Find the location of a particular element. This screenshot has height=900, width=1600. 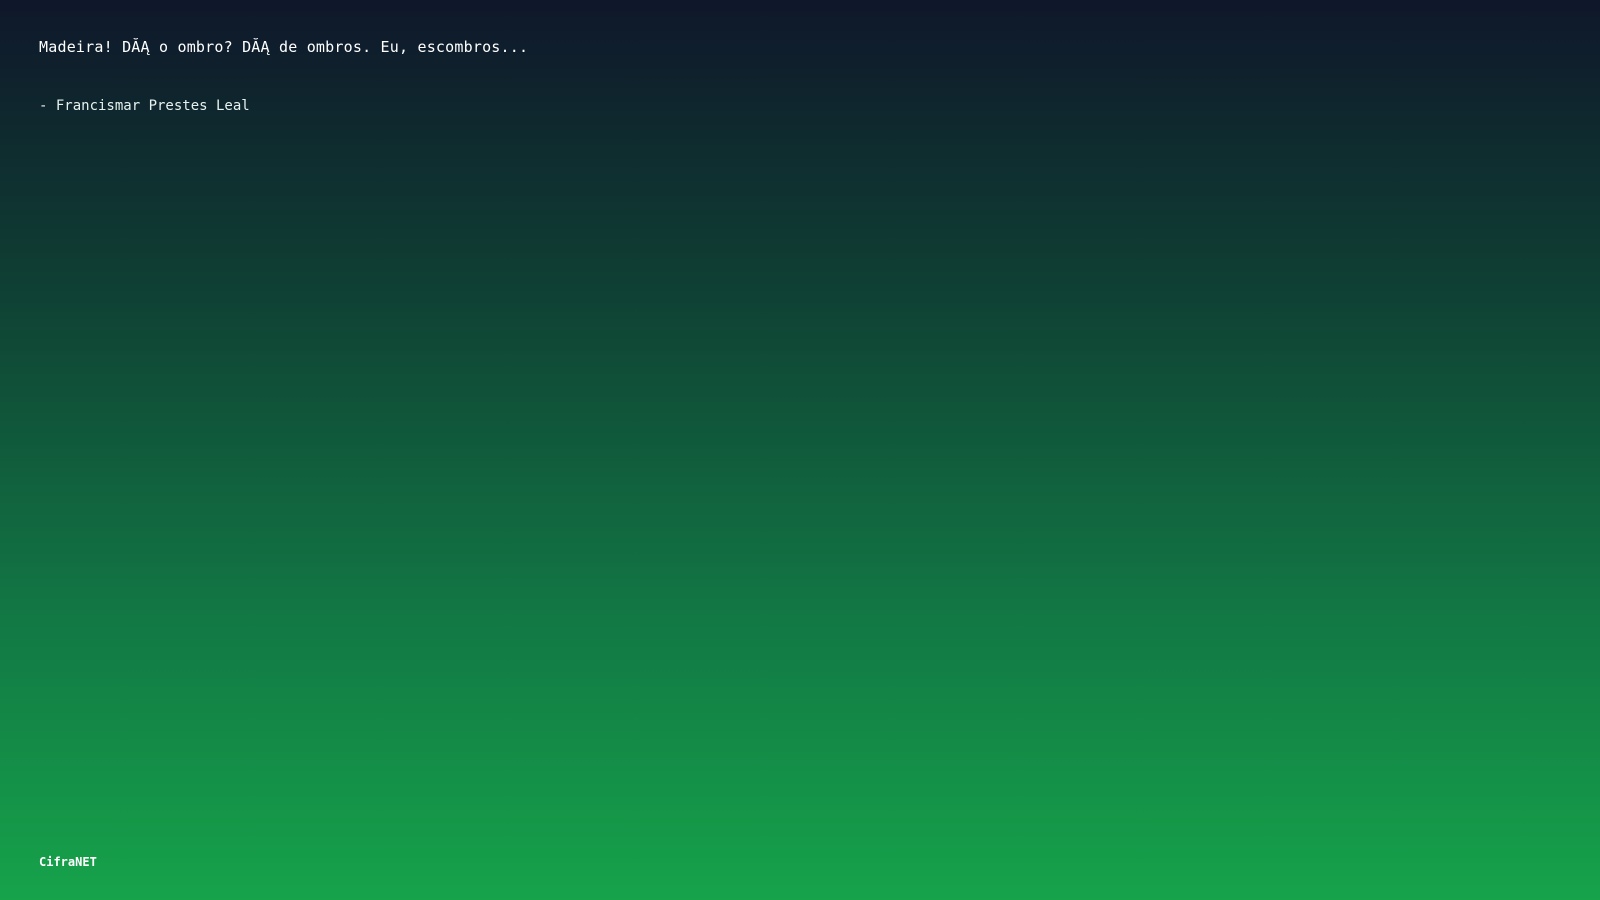

brand-logo-text: CifraNET is located at coordinates (68, 862).